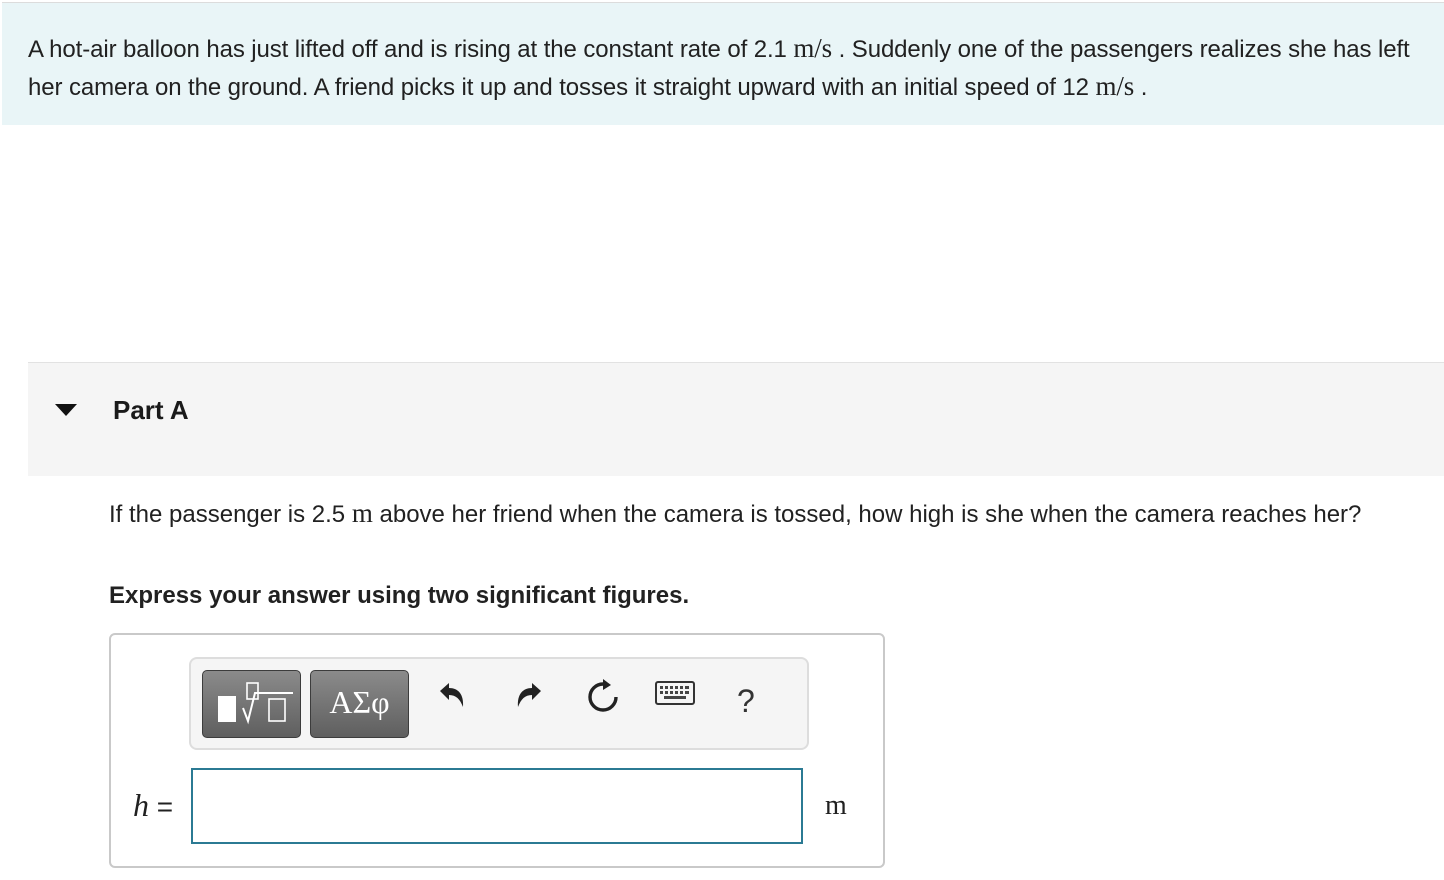 The width and height of the screenshot is (1444, 880). What do you see at coordinates (813, 48) in the screenshot?
I see `intro-unit-1: m/s` at bounding box center [813, 48].